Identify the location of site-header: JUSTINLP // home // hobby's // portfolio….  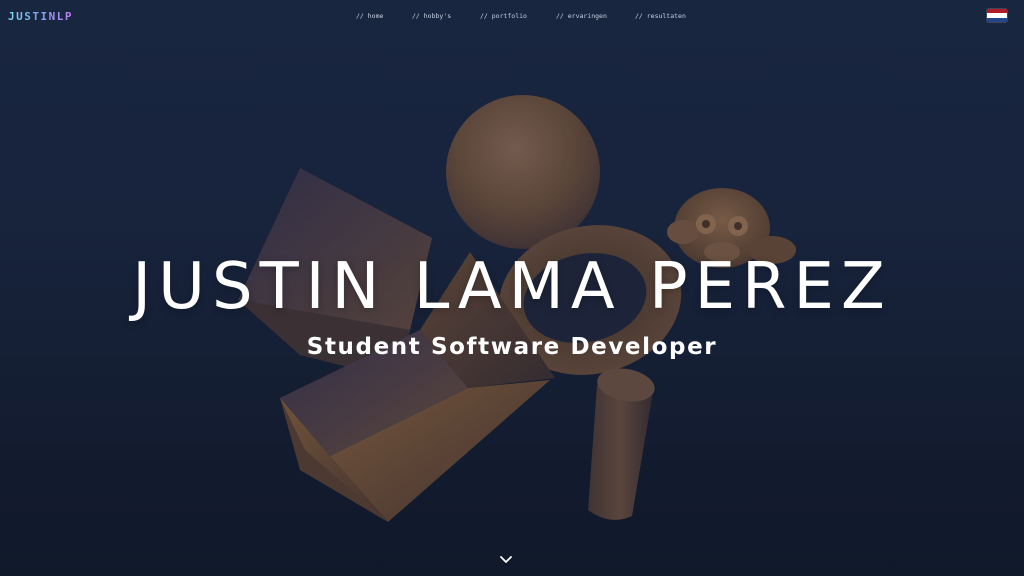
(512, 16).